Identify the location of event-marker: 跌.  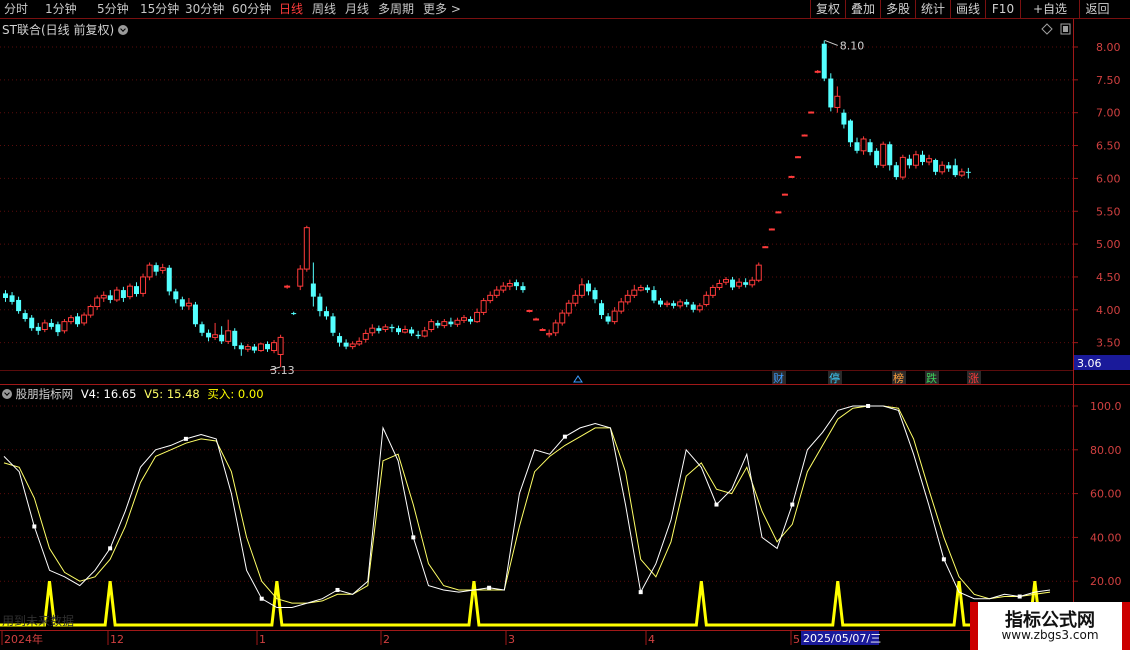
(932, 378).